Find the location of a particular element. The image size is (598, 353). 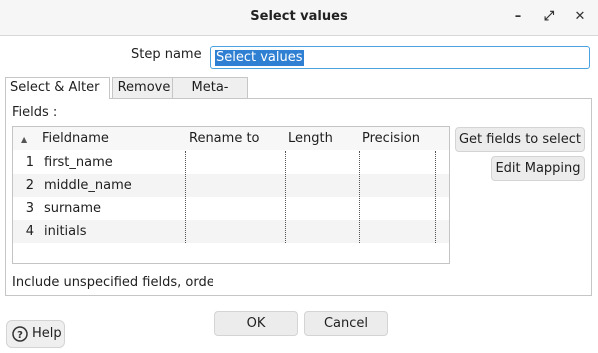

table-row: 3 surname is located at coordinates (231, 208).